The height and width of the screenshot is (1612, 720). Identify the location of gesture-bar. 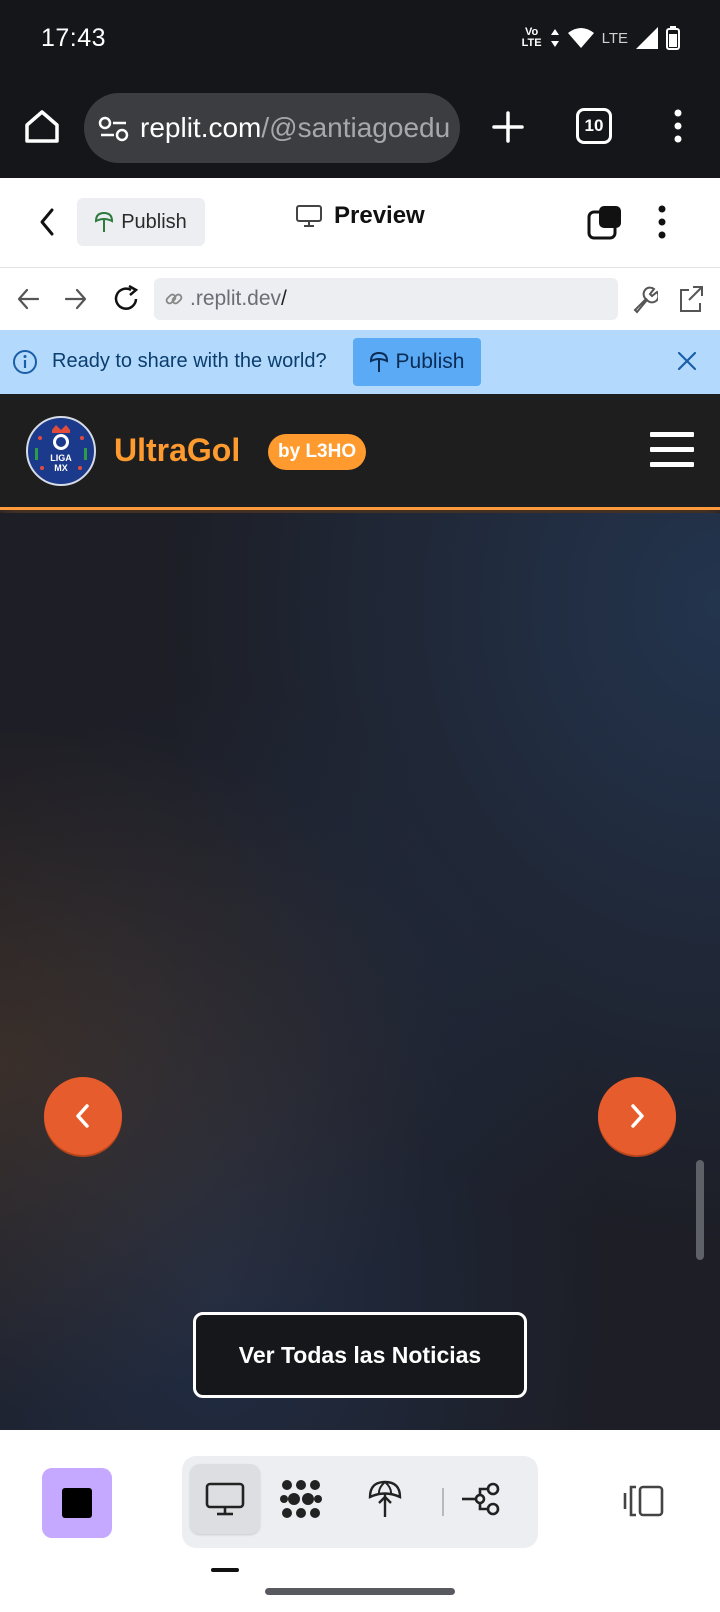
(360, 1591).